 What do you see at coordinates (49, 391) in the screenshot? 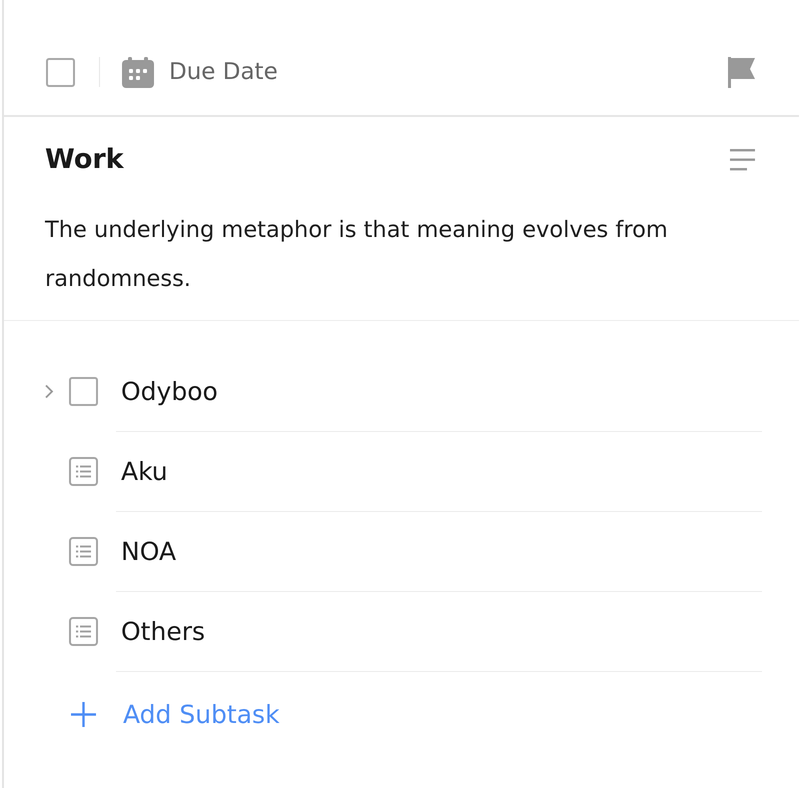
I see `caret-icon` at bounding box center [49, 391].